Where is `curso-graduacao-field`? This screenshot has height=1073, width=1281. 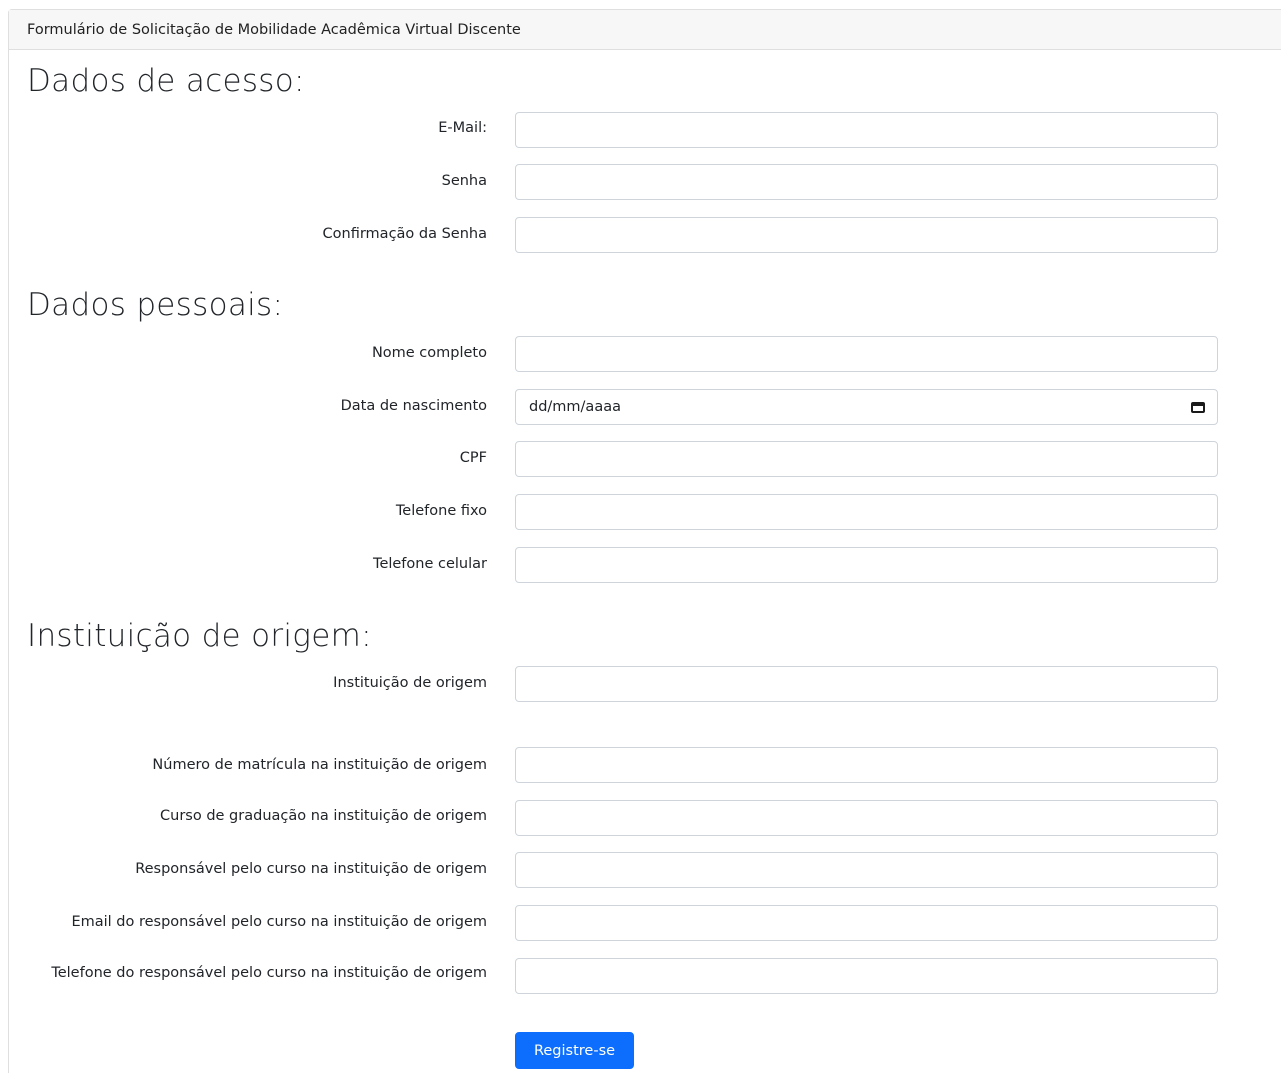 curso-graduacao-field is located at coordinates (866, 818).